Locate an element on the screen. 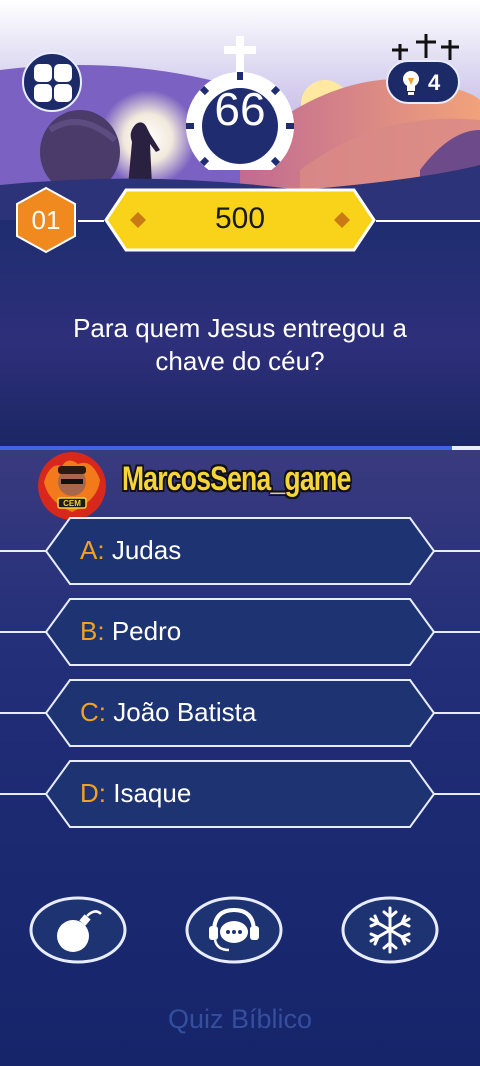 The width and height of the screenshot is (480, 1066). answer-label: Isaque is located at coordinates (152, 793).